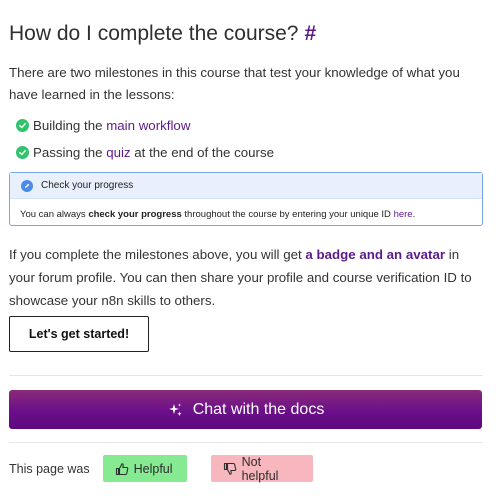 This screenshot has width=496, height=500. Describe the element at coordinates (246, 186) in the screenshot. I see `callout-header: Check your progress` at that location.